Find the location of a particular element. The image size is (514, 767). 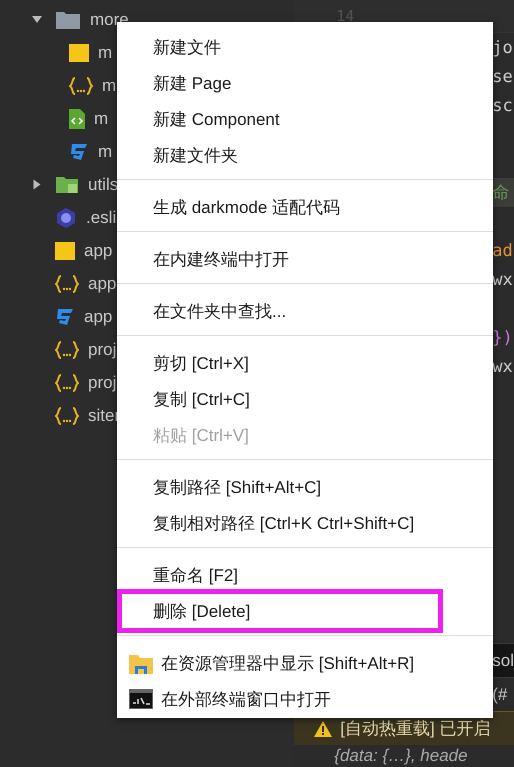

menu-item: 新建 Page is located at coordinates (305, 83).